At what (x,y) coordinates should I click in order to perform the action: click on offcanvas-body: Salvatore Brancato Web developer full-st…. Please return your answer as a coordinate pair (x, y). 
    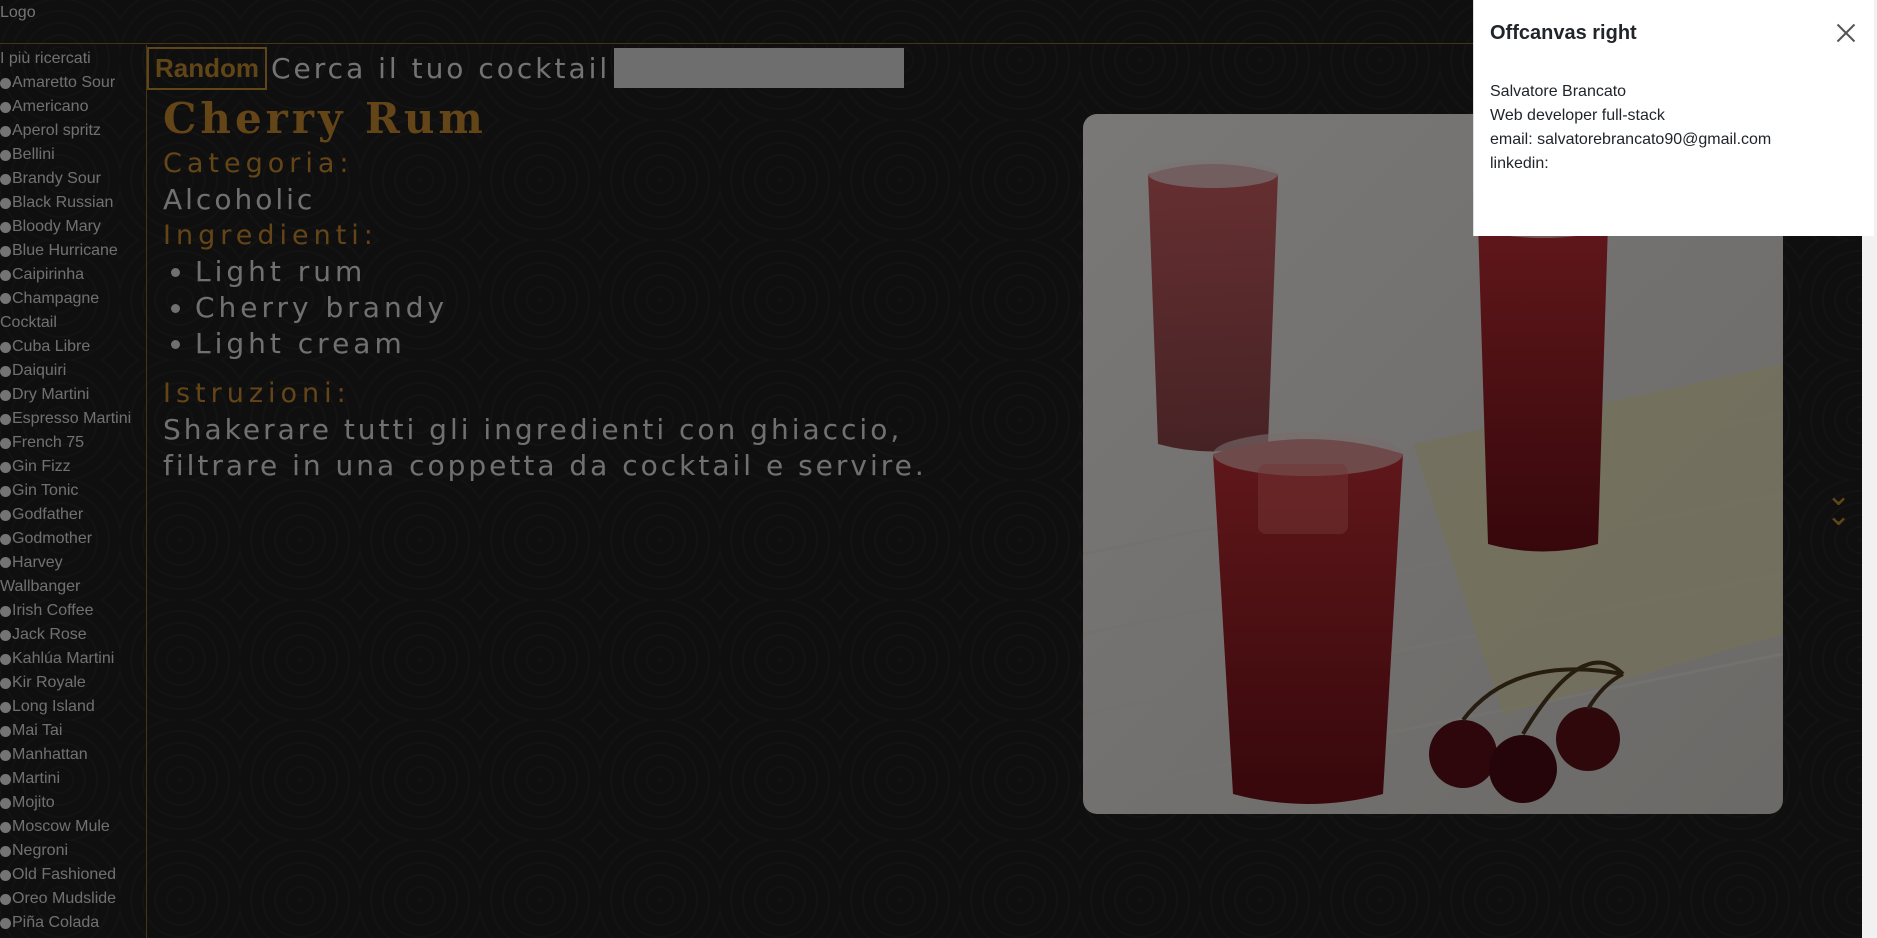
    Looking at the image, I should click on (1674, 112).